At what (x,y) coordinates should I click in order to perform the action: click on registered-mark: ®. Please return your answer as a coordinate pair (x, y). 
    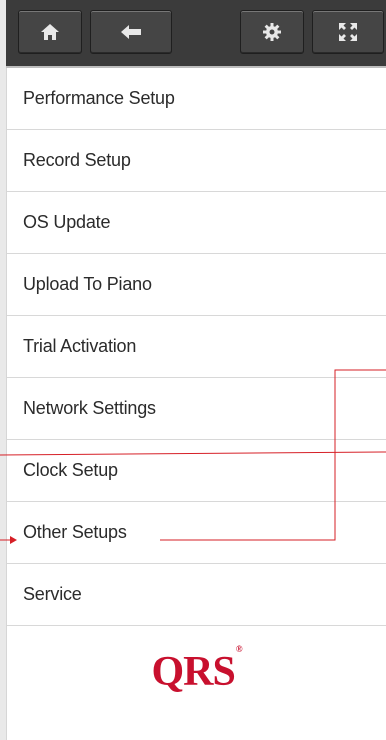
    Looking at the image, I should click on (239, 649).